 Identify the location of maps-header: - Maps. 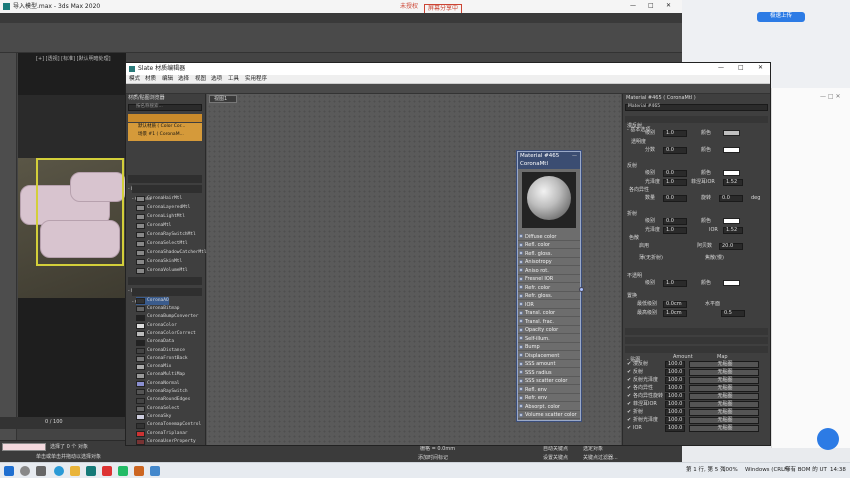
(165, 285).